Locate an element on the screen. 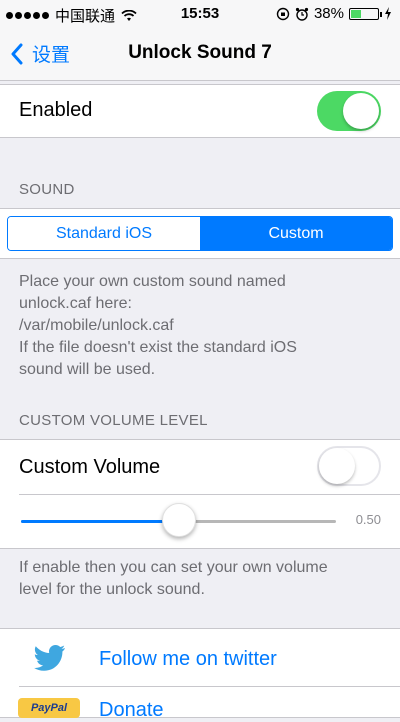 The width and height of the screenshot is (400, 722). footer-line: Place your own custom sound named is located at coordinates (152, 281).